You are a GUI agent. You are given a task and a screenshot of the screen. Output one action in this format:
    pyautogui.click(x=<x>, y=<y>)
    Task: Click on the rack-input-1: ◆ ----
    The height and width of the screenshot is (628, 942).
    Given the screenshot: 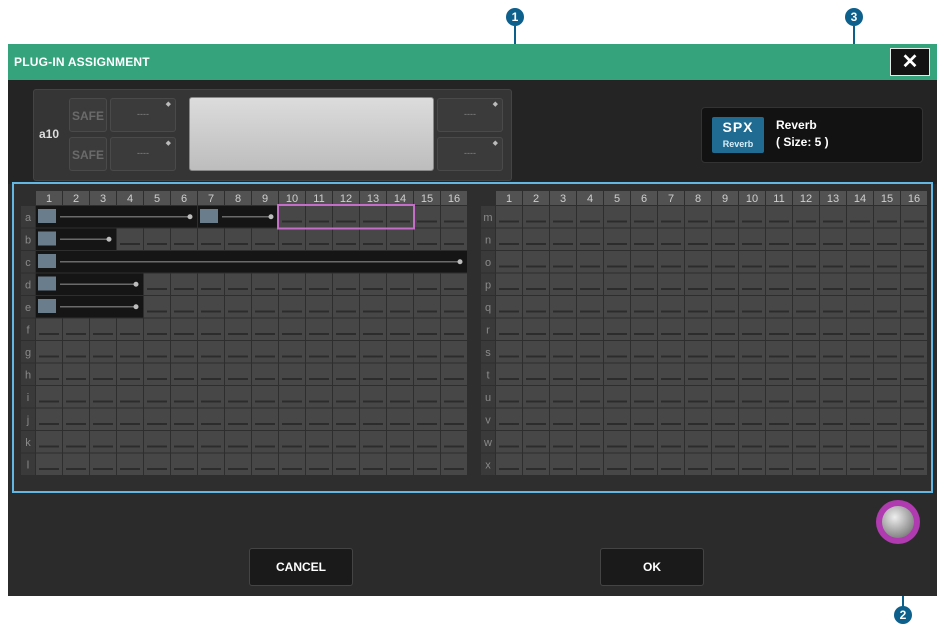 What is the action you would take?
    pyautogui.click(x=143, y=115)
    